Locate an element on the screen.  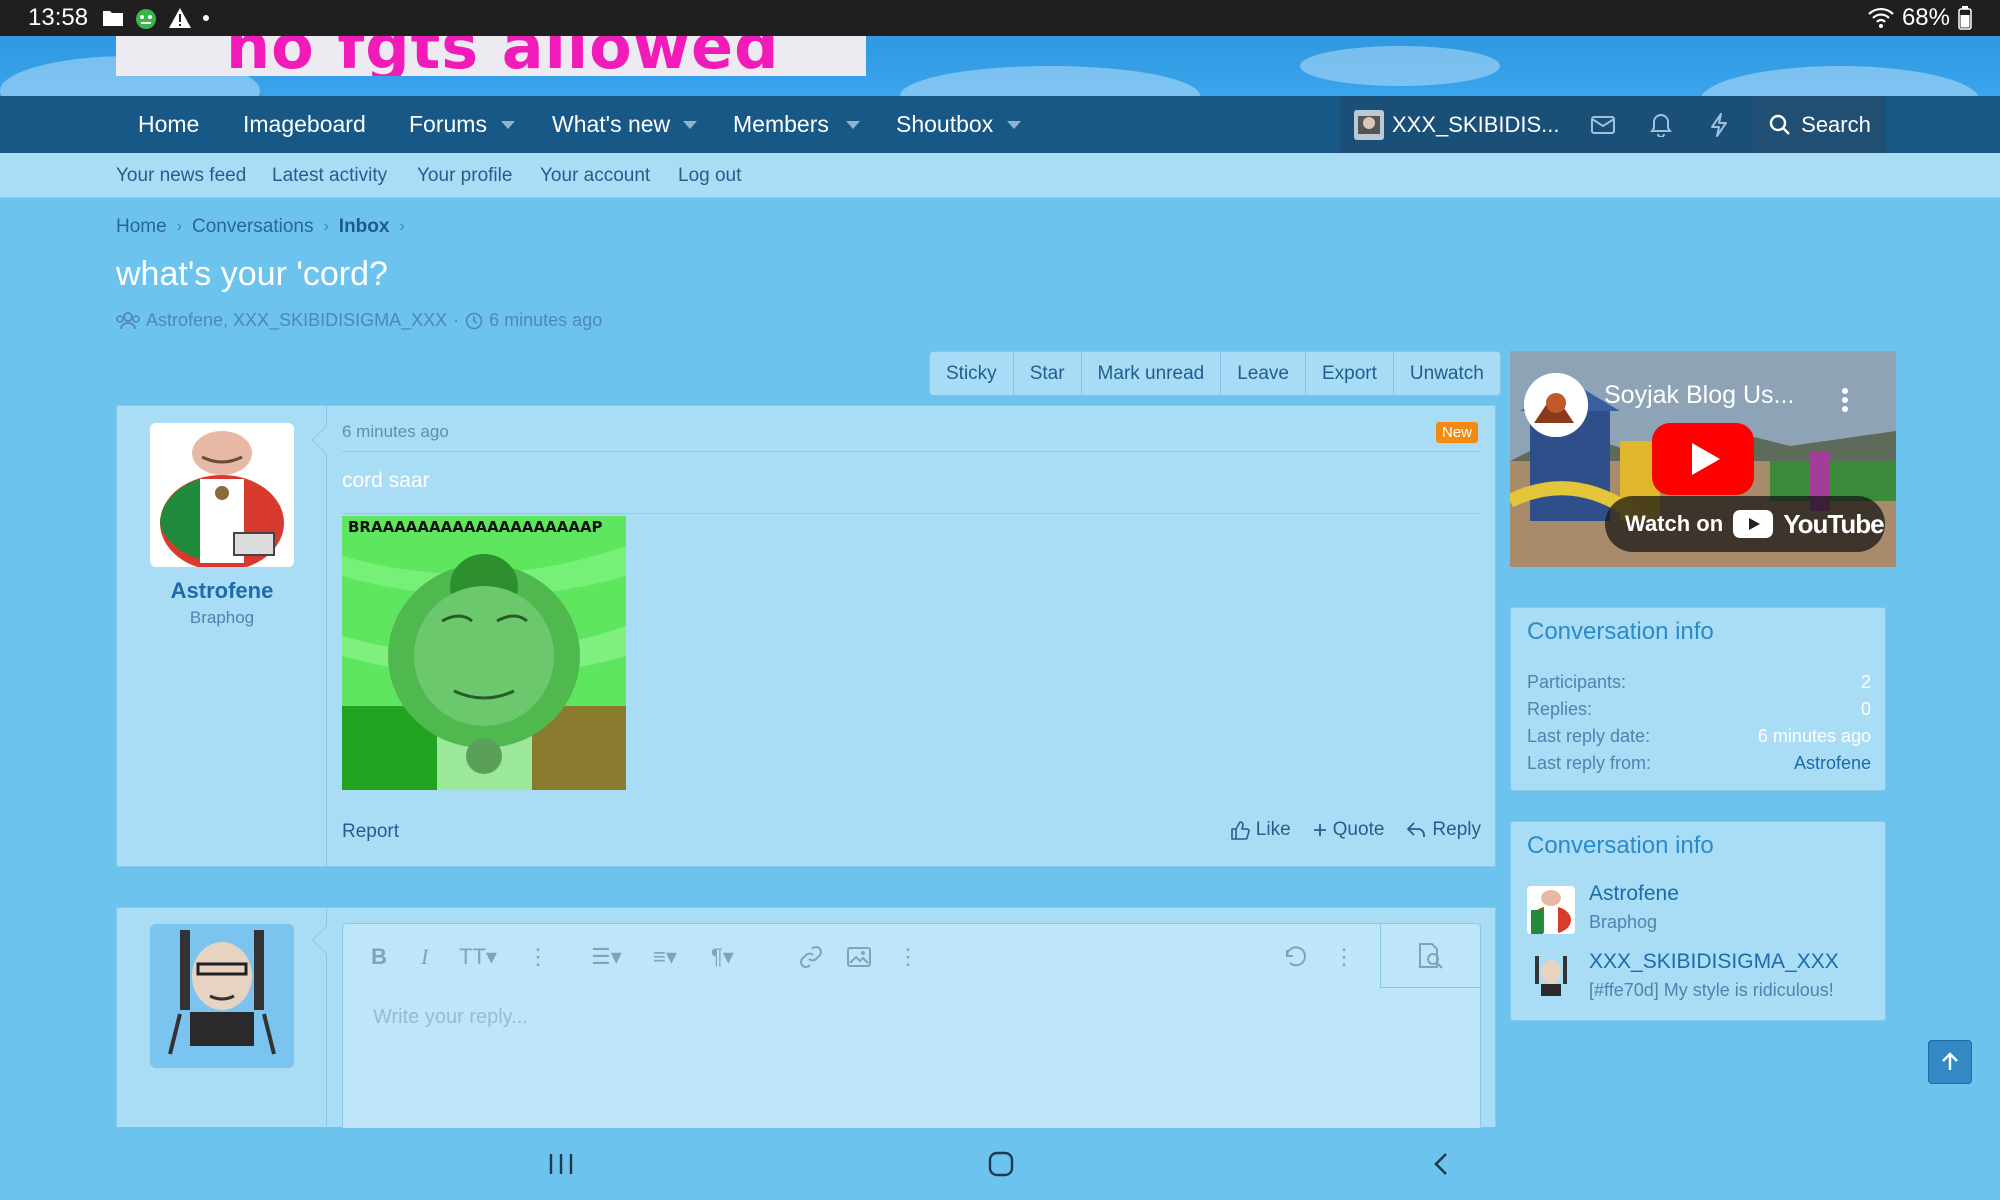
subnav-news-feed: Your news feed is located at coordinates (181, 175).